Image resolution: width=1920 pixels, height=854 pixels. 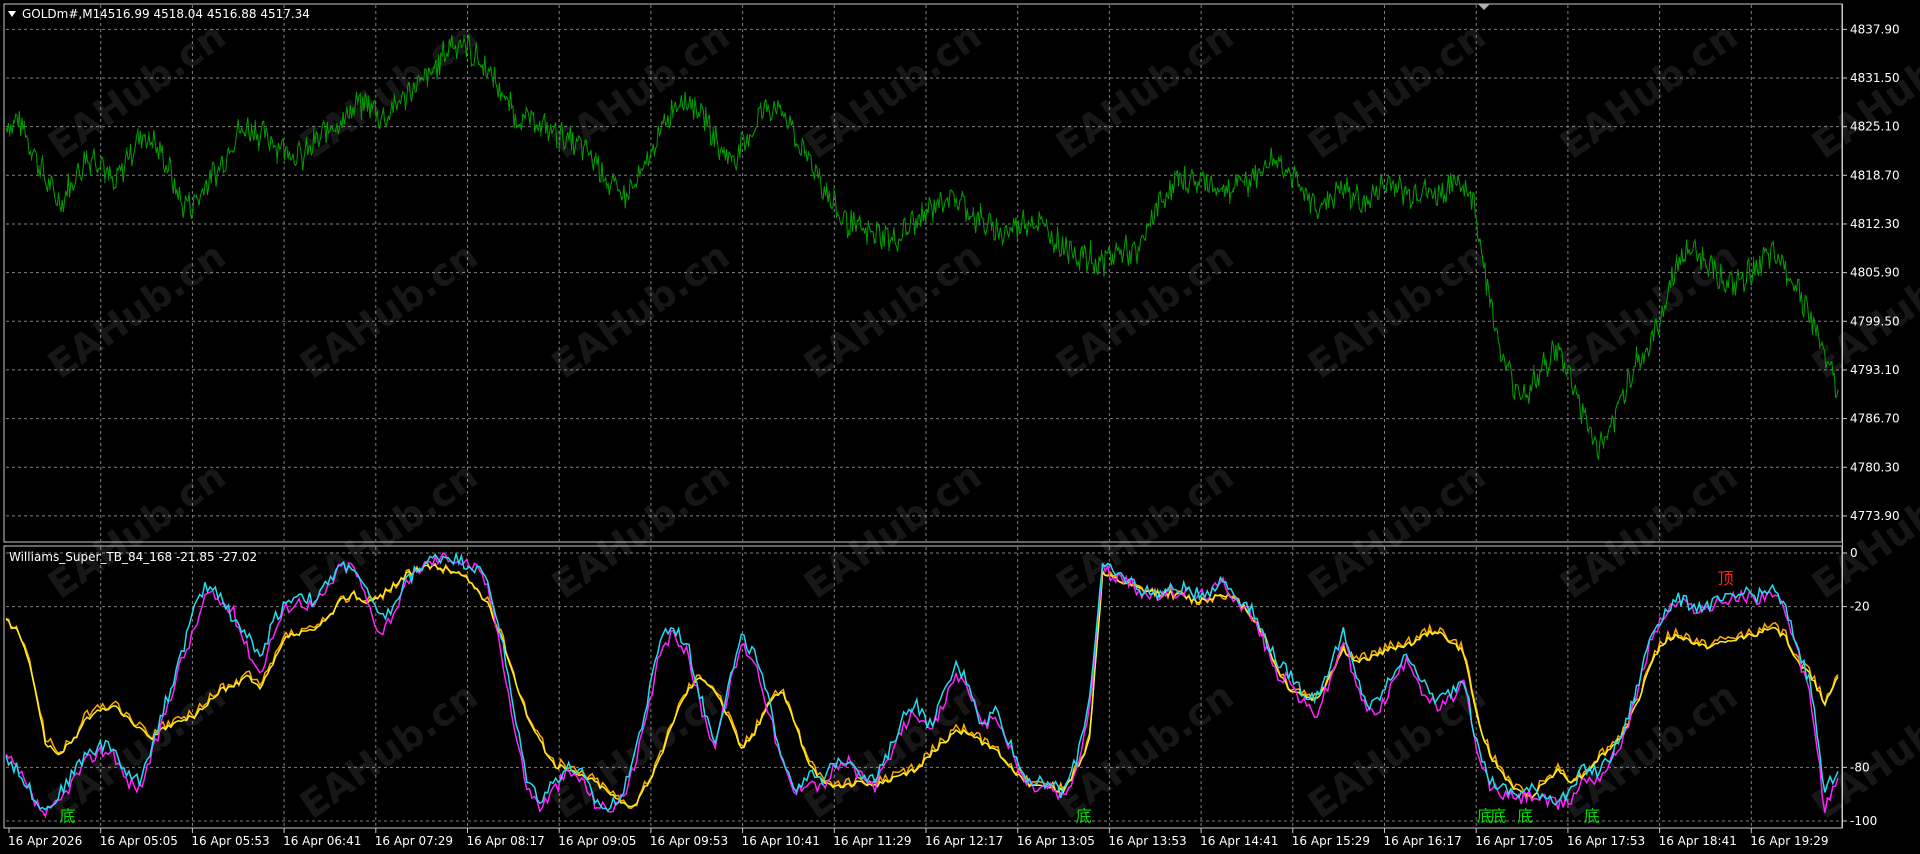 I want to click on indicator-tick-label: -80, so click(x=1860, y=767).